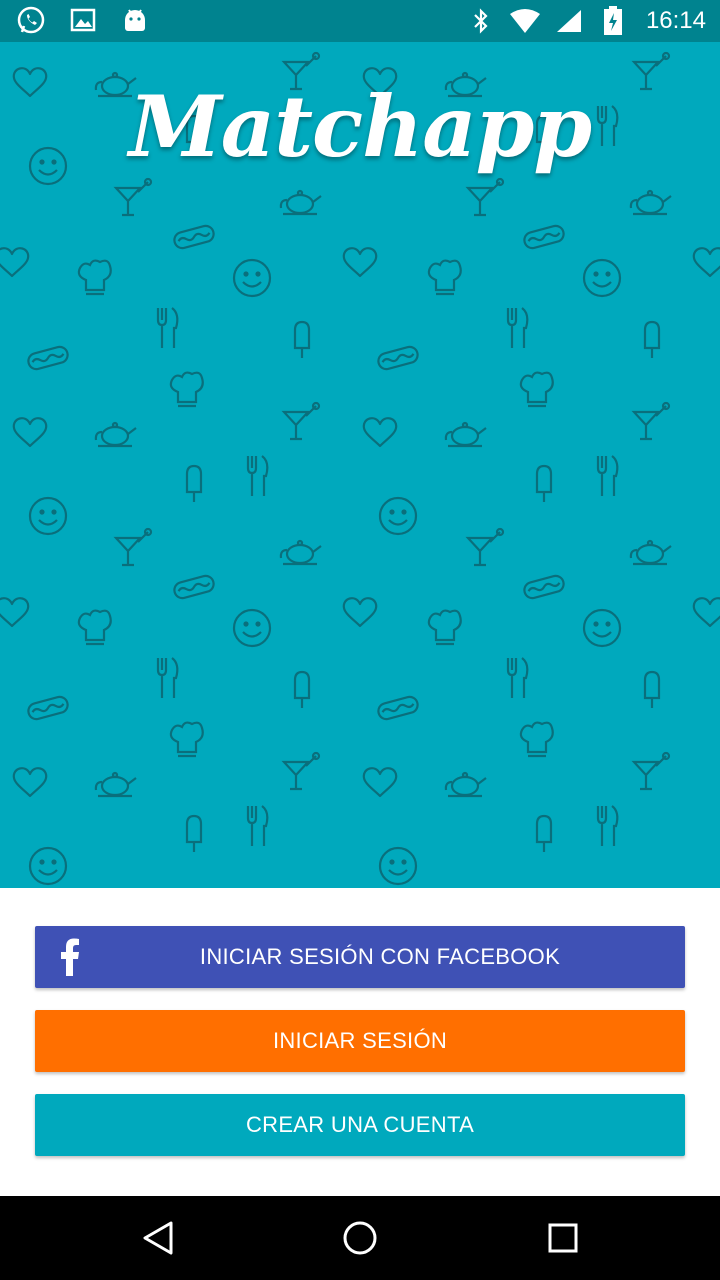 The width and height of the screenshot is (720, 1280). I want to click on create-account-label: CREAR UNA CUENTA, so click(360, 1124).